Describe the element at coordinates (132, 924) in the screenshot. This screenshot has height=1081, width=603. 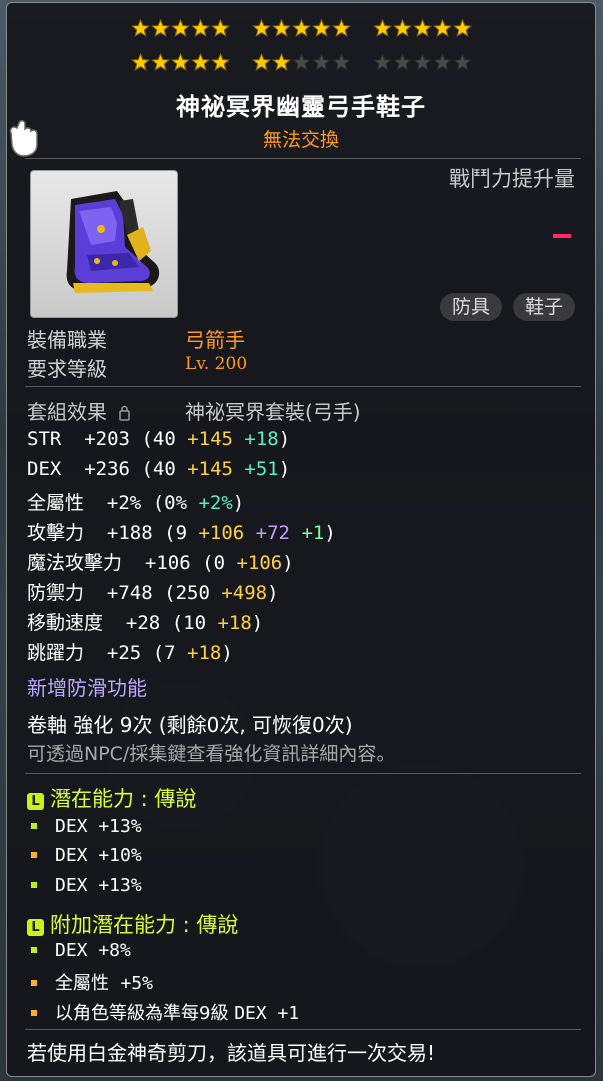
I see `additional-potential-header: L 附加潛在能力 : 傳說` at that location.